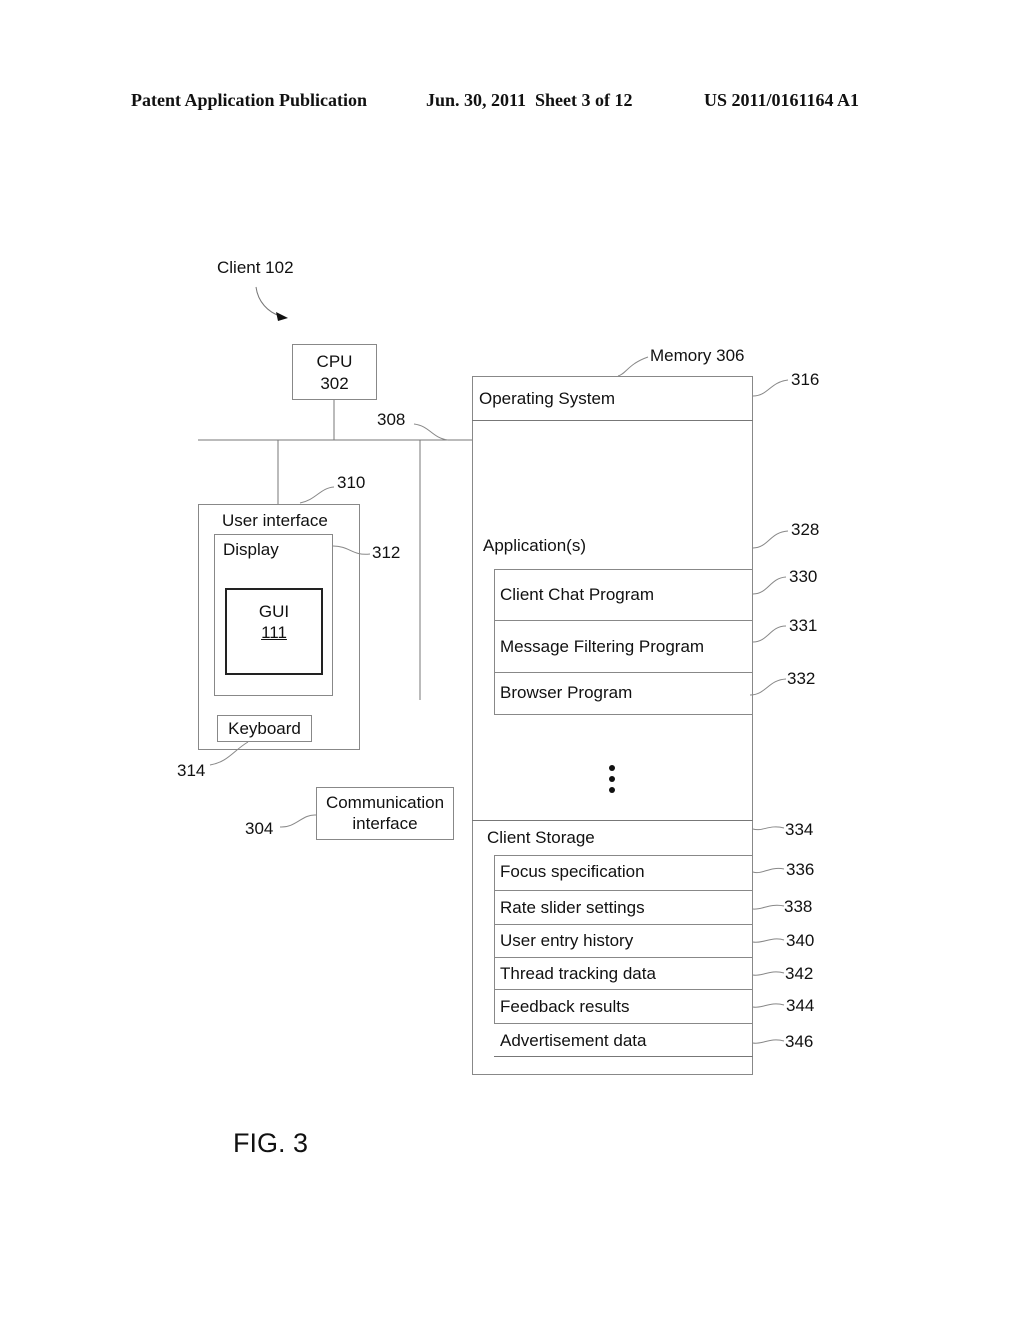  I want to click on keyboard-ref: 314, so click(191, 770).